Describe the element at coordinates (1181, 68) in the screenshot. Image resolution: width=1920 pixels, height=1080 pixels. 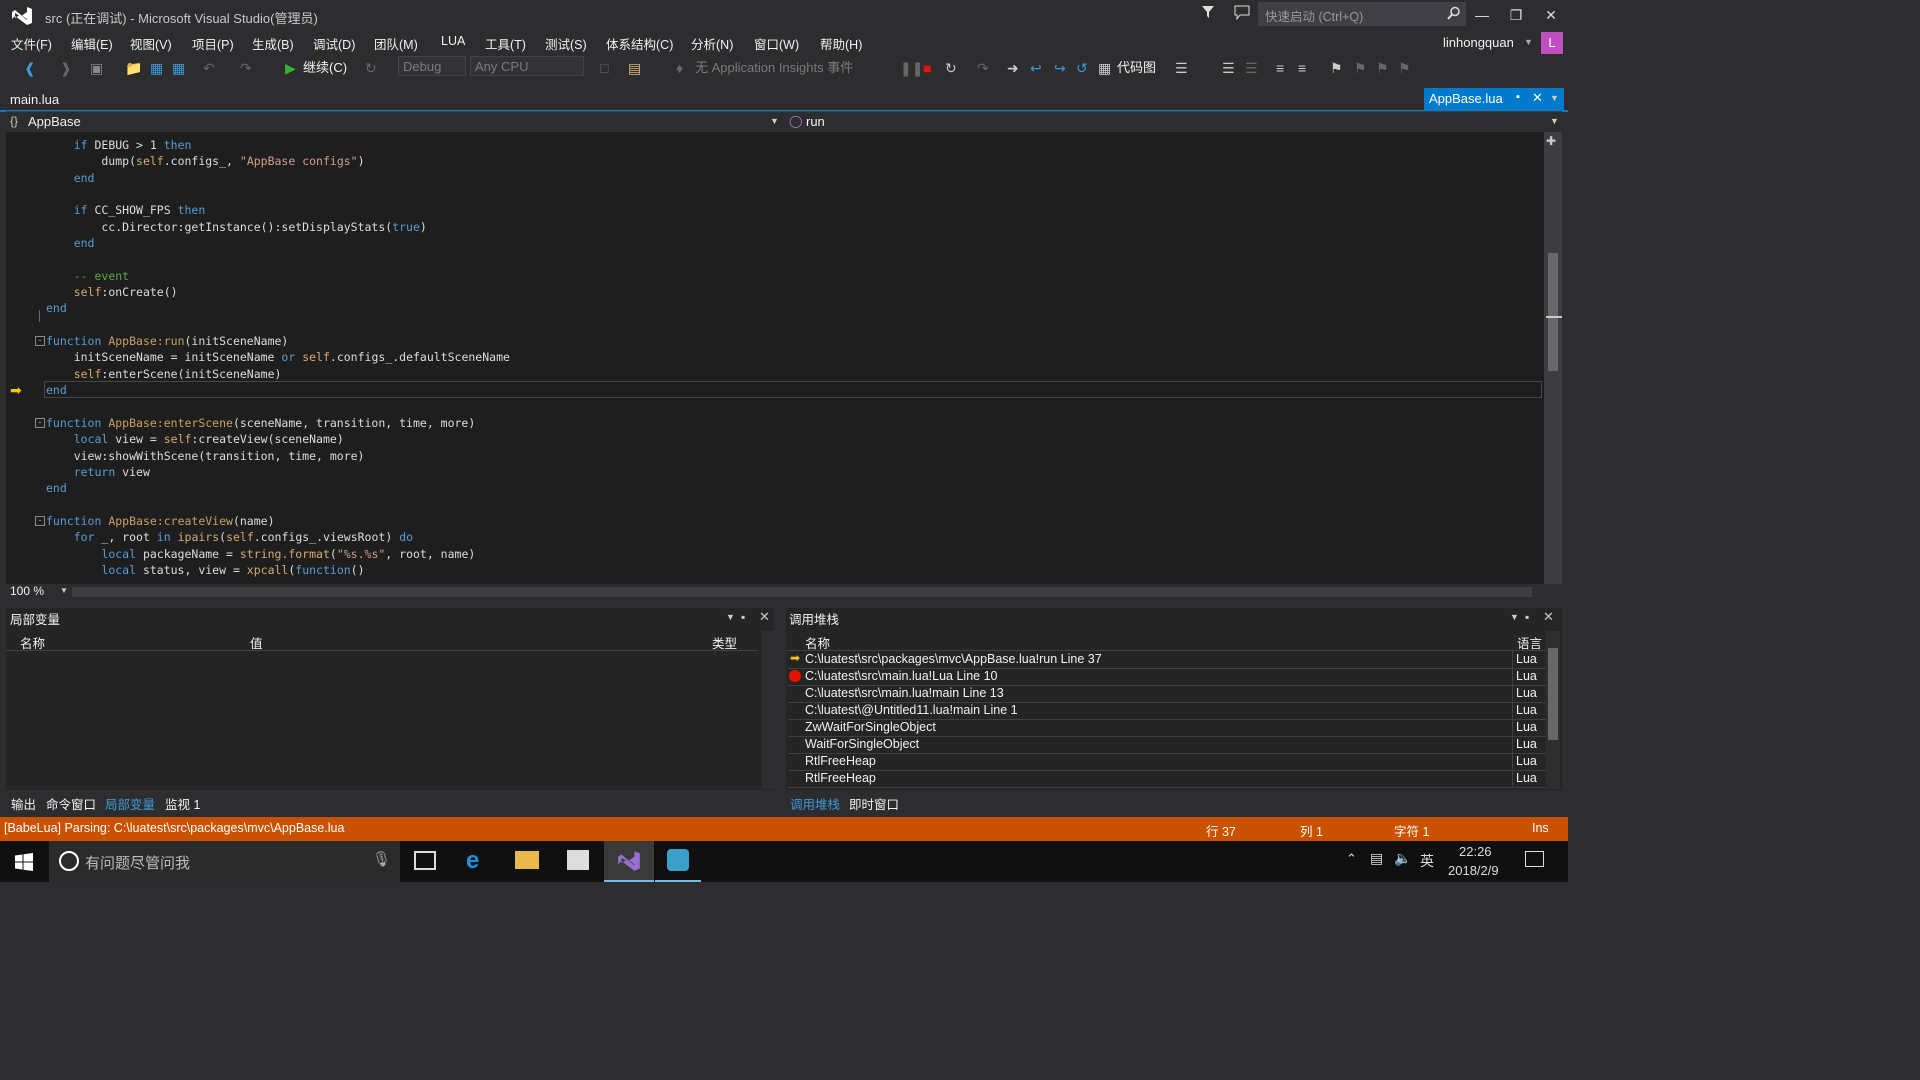
I see `hex-display-icon: ☰` at that location.